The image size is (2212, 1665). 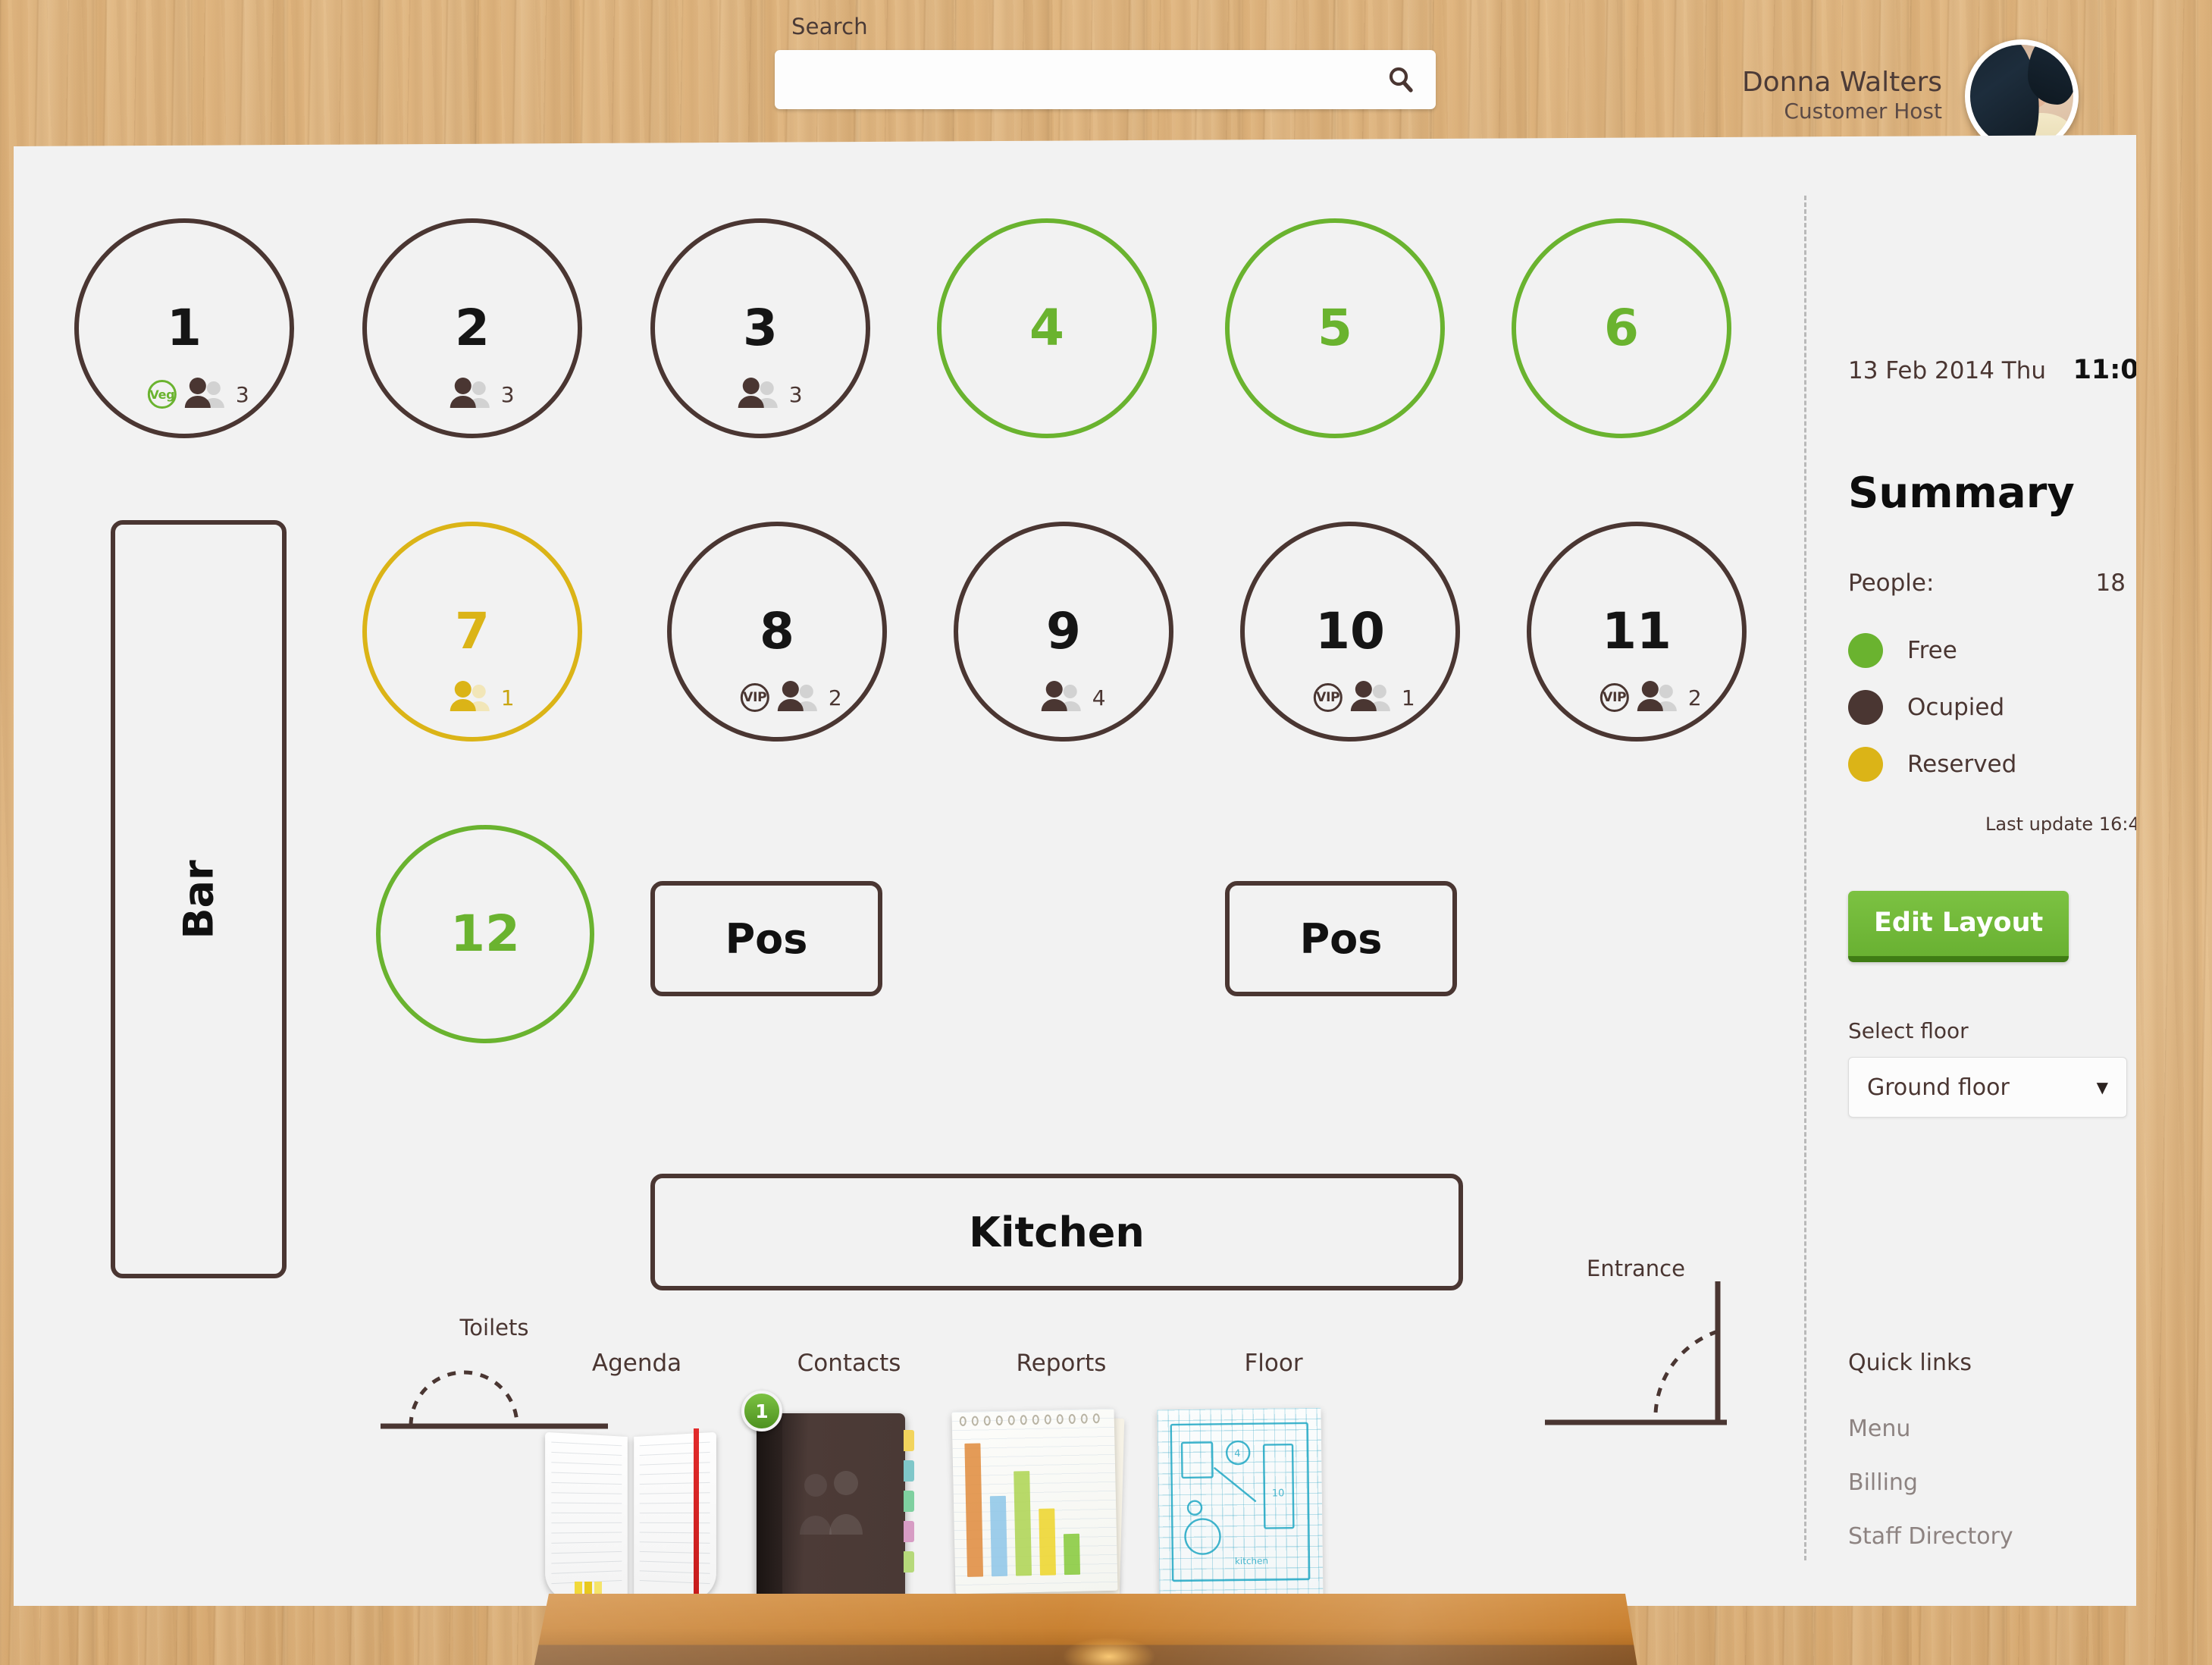 I want to click on dock-item-reports, so click(x=1038, y=1504).